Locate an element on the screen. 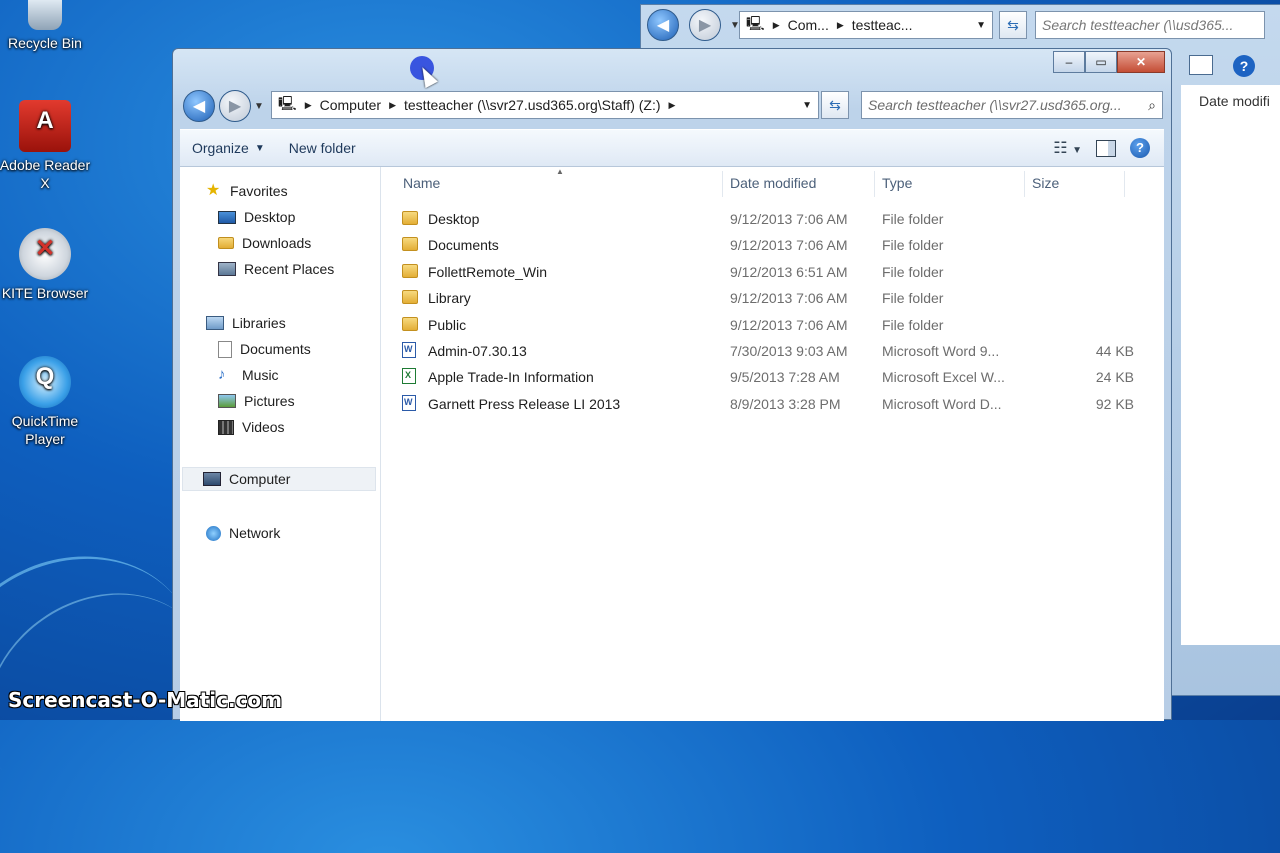 Image resolution: width=1280 pixels, height=853 pixels. column-header-name: Name is located at coordinates (421, 183).